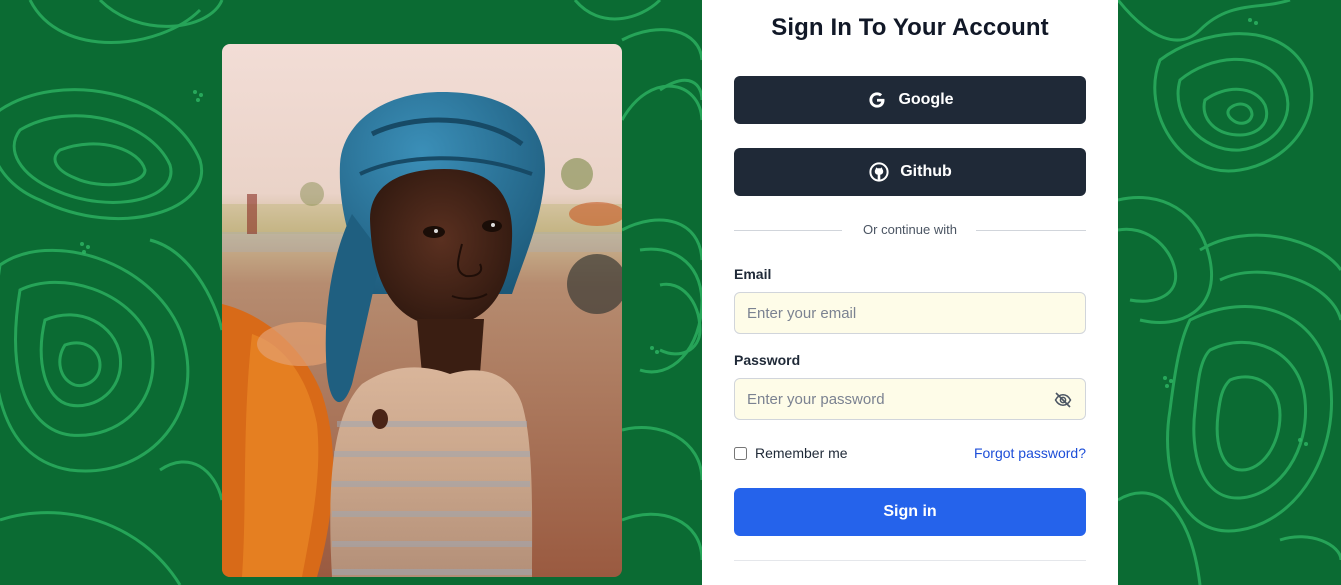 This screenshot has width=1341, height=585. Describe the element at coordinates (877, 100) in the screenshot. I see `google-icon` at that location.